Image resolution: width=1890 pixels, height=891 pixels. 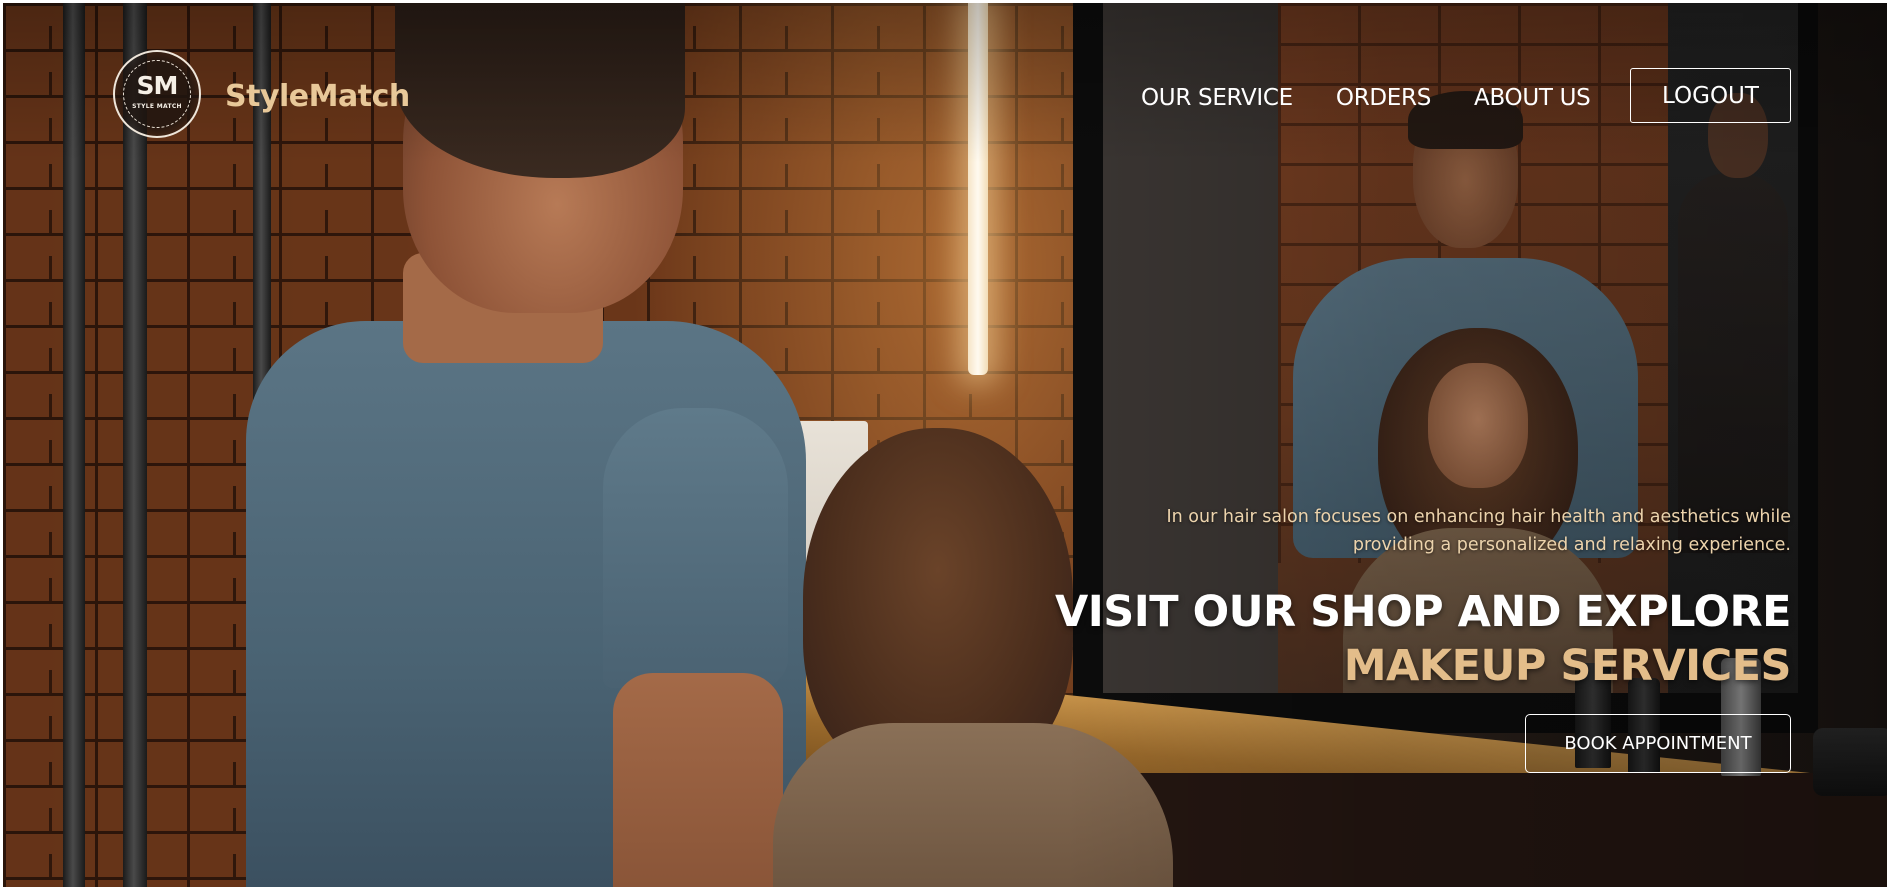 What do you see at coordinates (317, 96) in the screenshot?
I see `brand-name: StyleMatch` at bounding box center [317, 96].